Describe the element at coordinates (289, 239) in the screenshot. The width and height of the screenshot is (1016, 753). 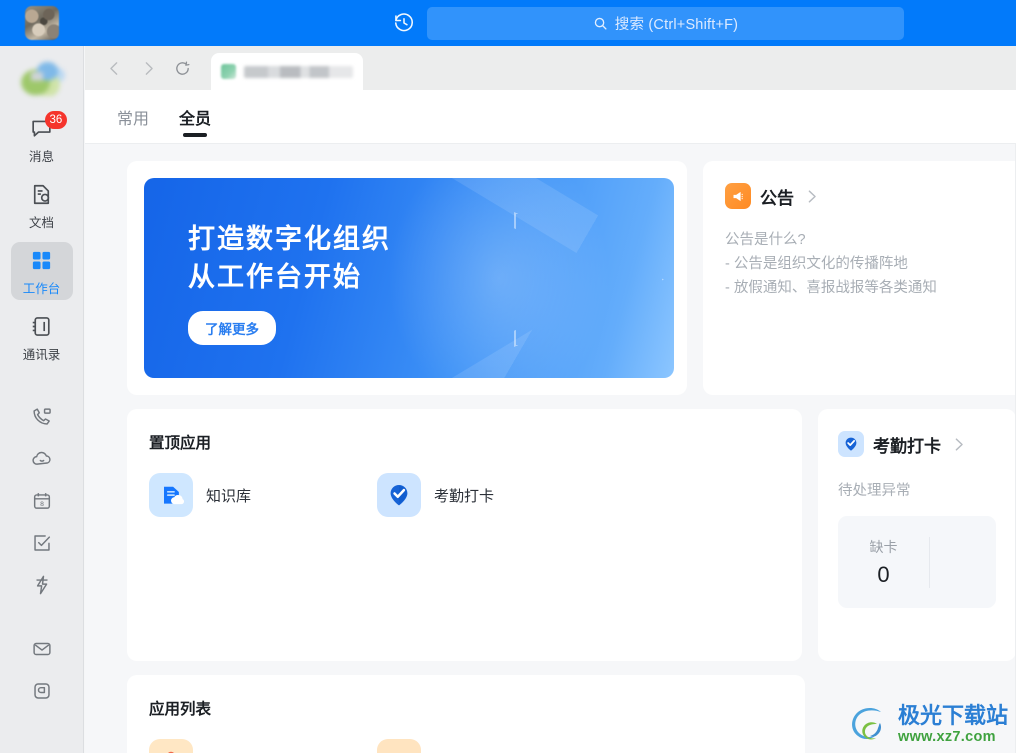
I see `banner-line-1: 打造数字化组织` at that location.